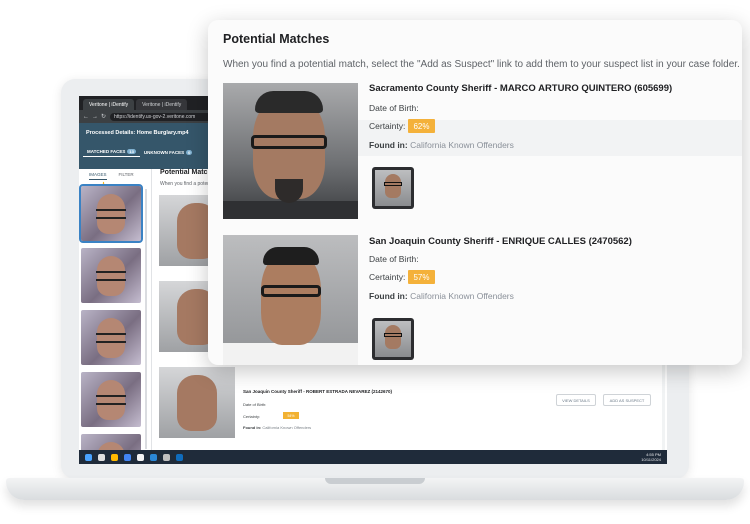 The image size is (750, 524). I want to click on left-pane: IMAGES FILTER ☝, so click(115, 316).